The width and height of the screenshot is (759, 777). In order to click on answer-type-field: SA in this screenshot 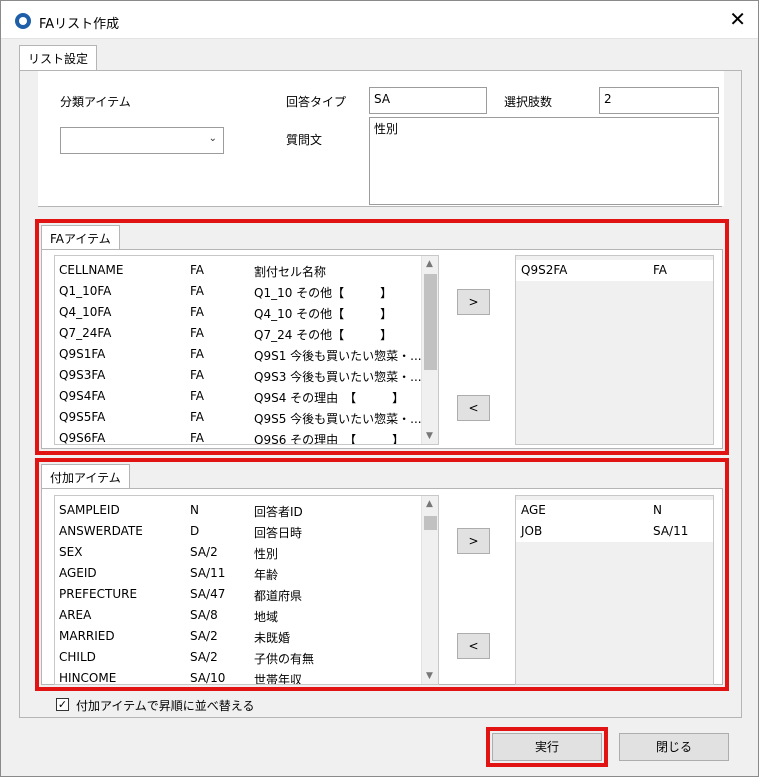, I will do `click(428, 100)`.